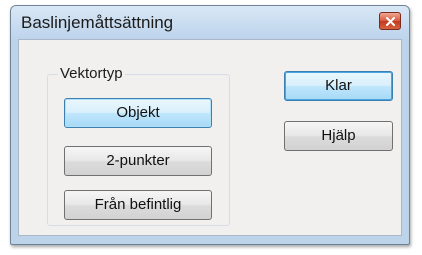 Image resolution: width=422 pixels, height=255 pixels. I want to click on vector-type-label: Vektortyp, so click(91, 73).